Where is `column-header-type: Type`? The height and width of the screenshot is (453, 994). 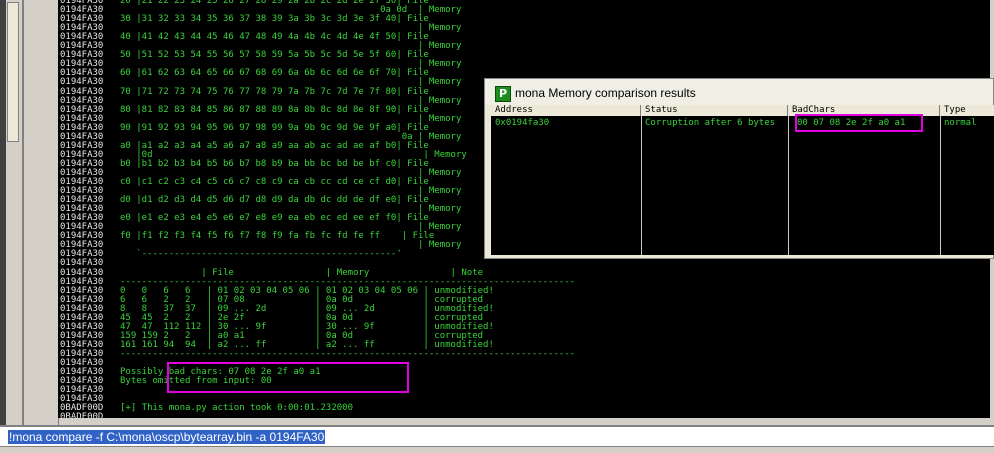 column-header-type: Type is located at coordinates (967, 110).